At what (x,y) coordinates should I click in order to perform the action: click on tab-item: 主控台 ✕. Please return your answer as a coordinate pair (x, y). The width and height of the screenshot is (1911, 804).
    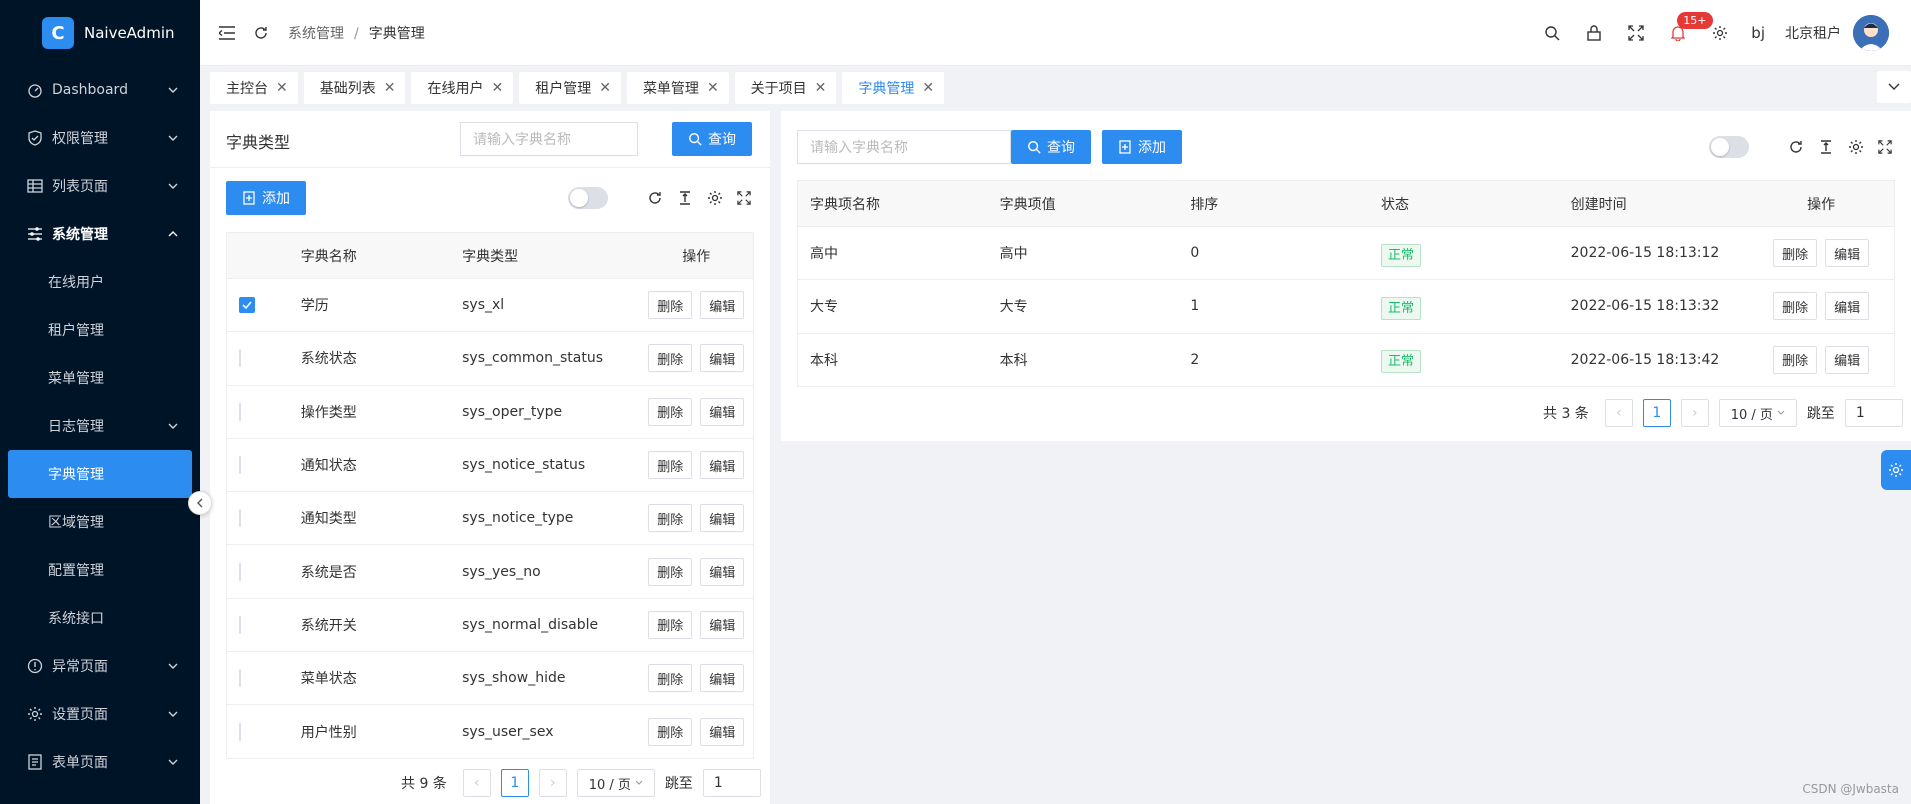
    Looking at the image, I should click on (254, 87).